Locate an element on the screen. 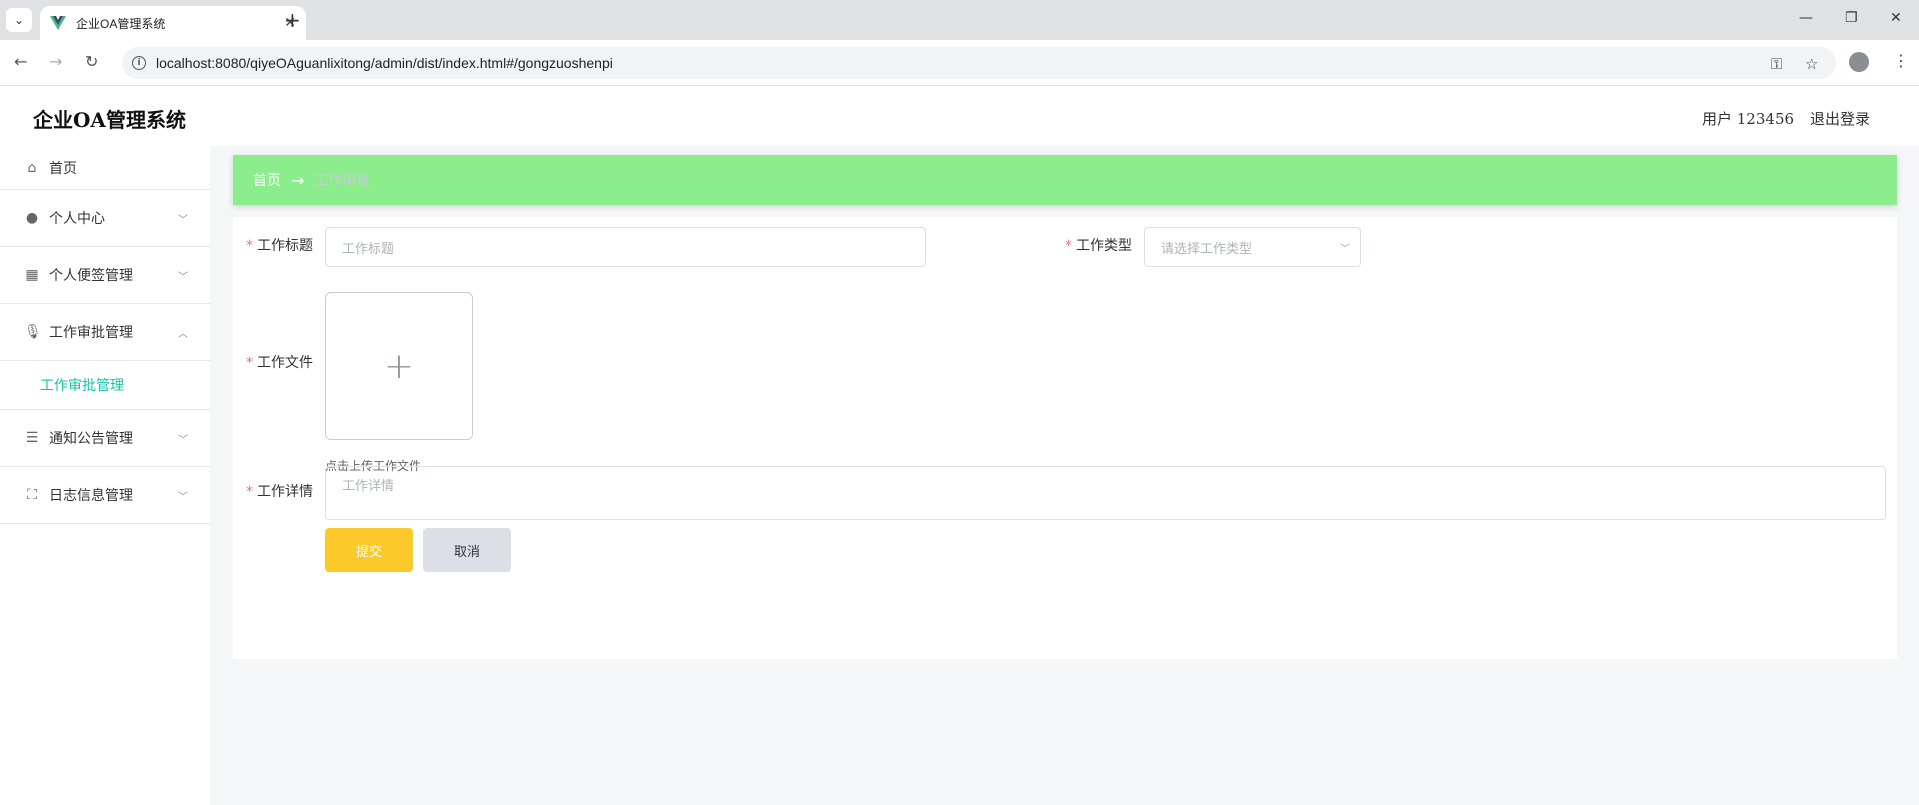  type-select-placeholder: 请选择工作类型 is located at coordinates (1207, 249).